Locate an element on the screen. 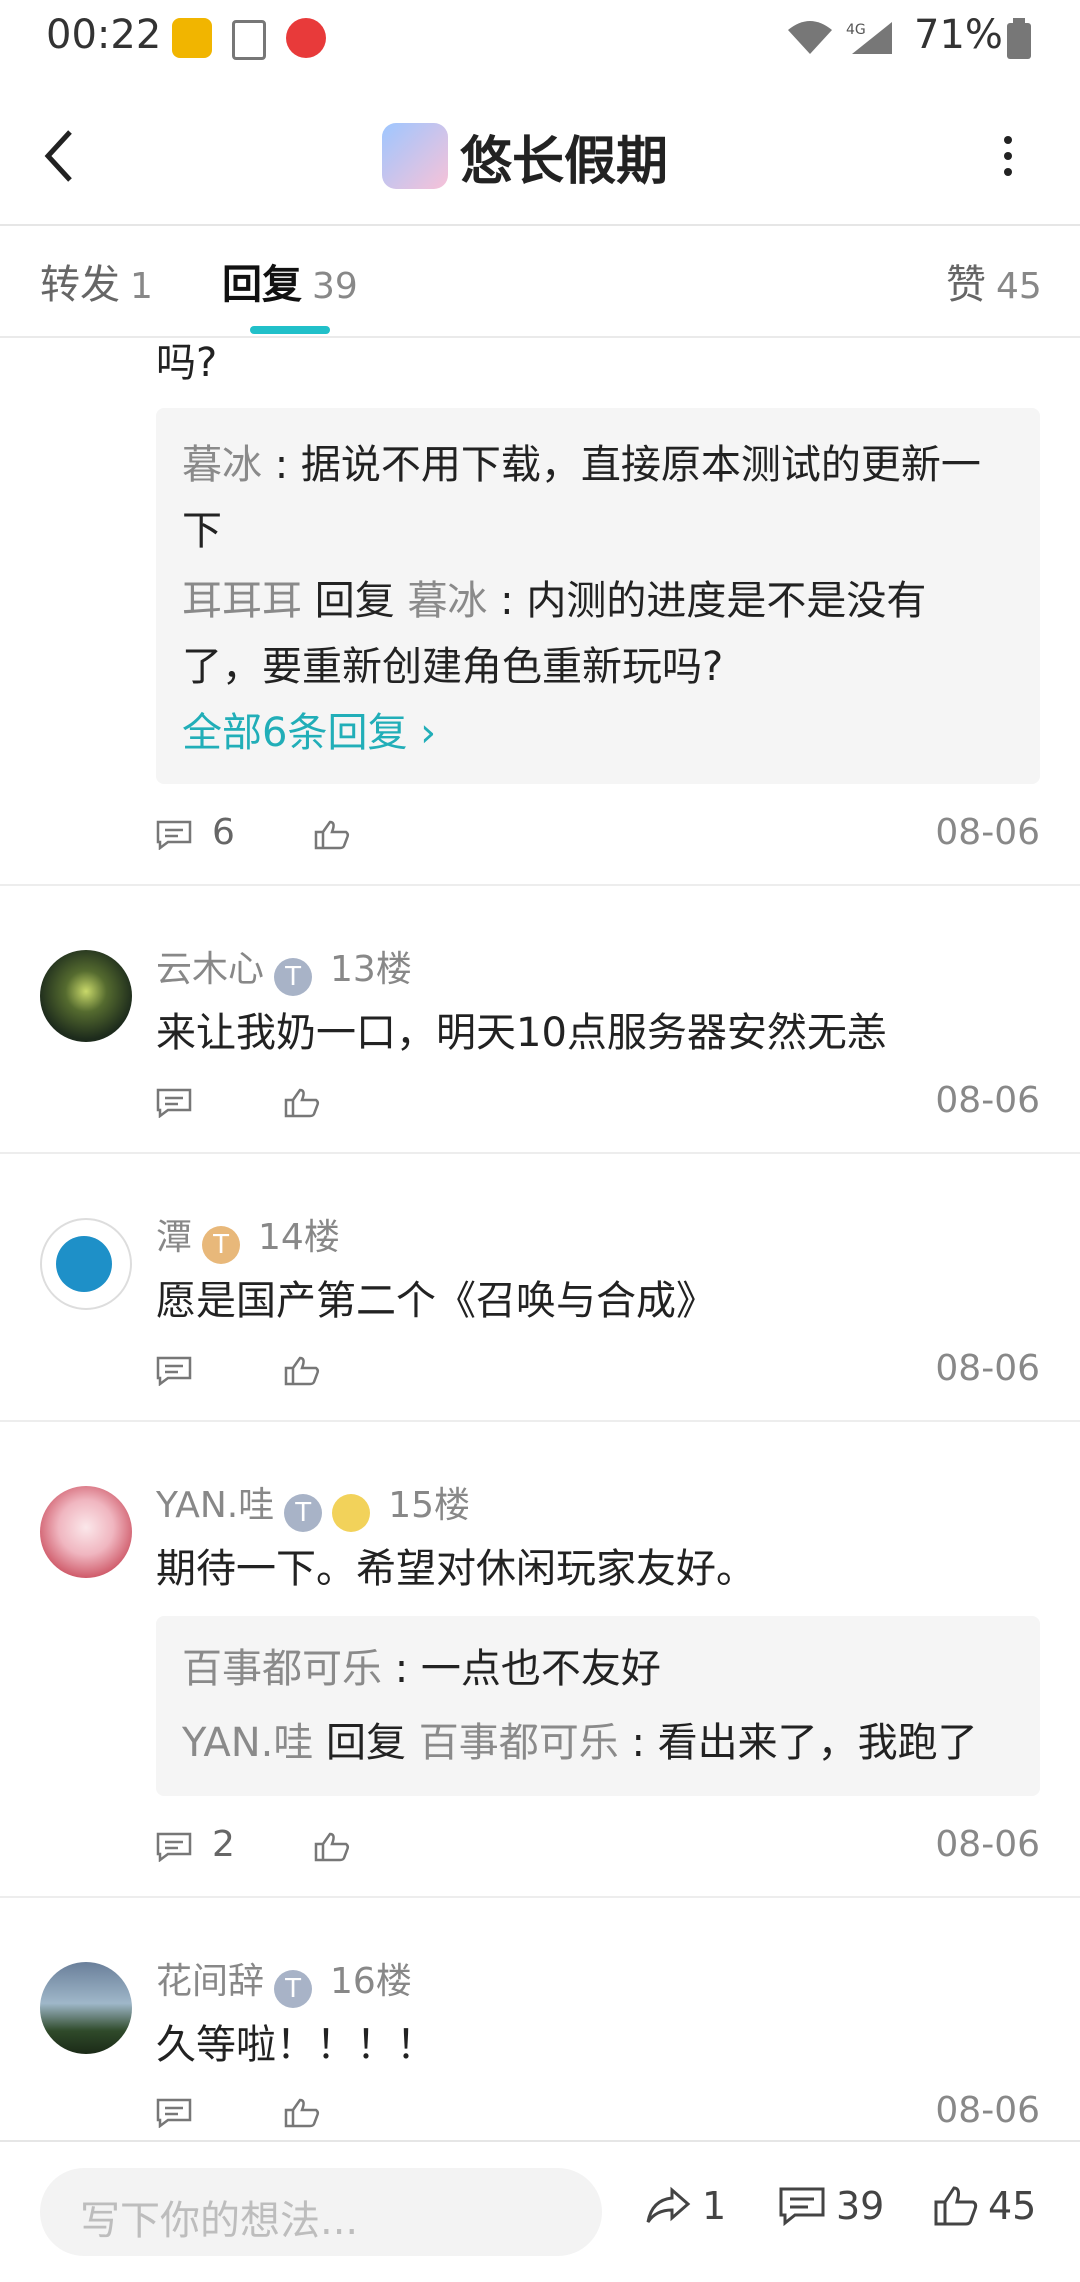  comment-user-row: YAN.哇 T 15楼 is located at coordinates (313, 1504).